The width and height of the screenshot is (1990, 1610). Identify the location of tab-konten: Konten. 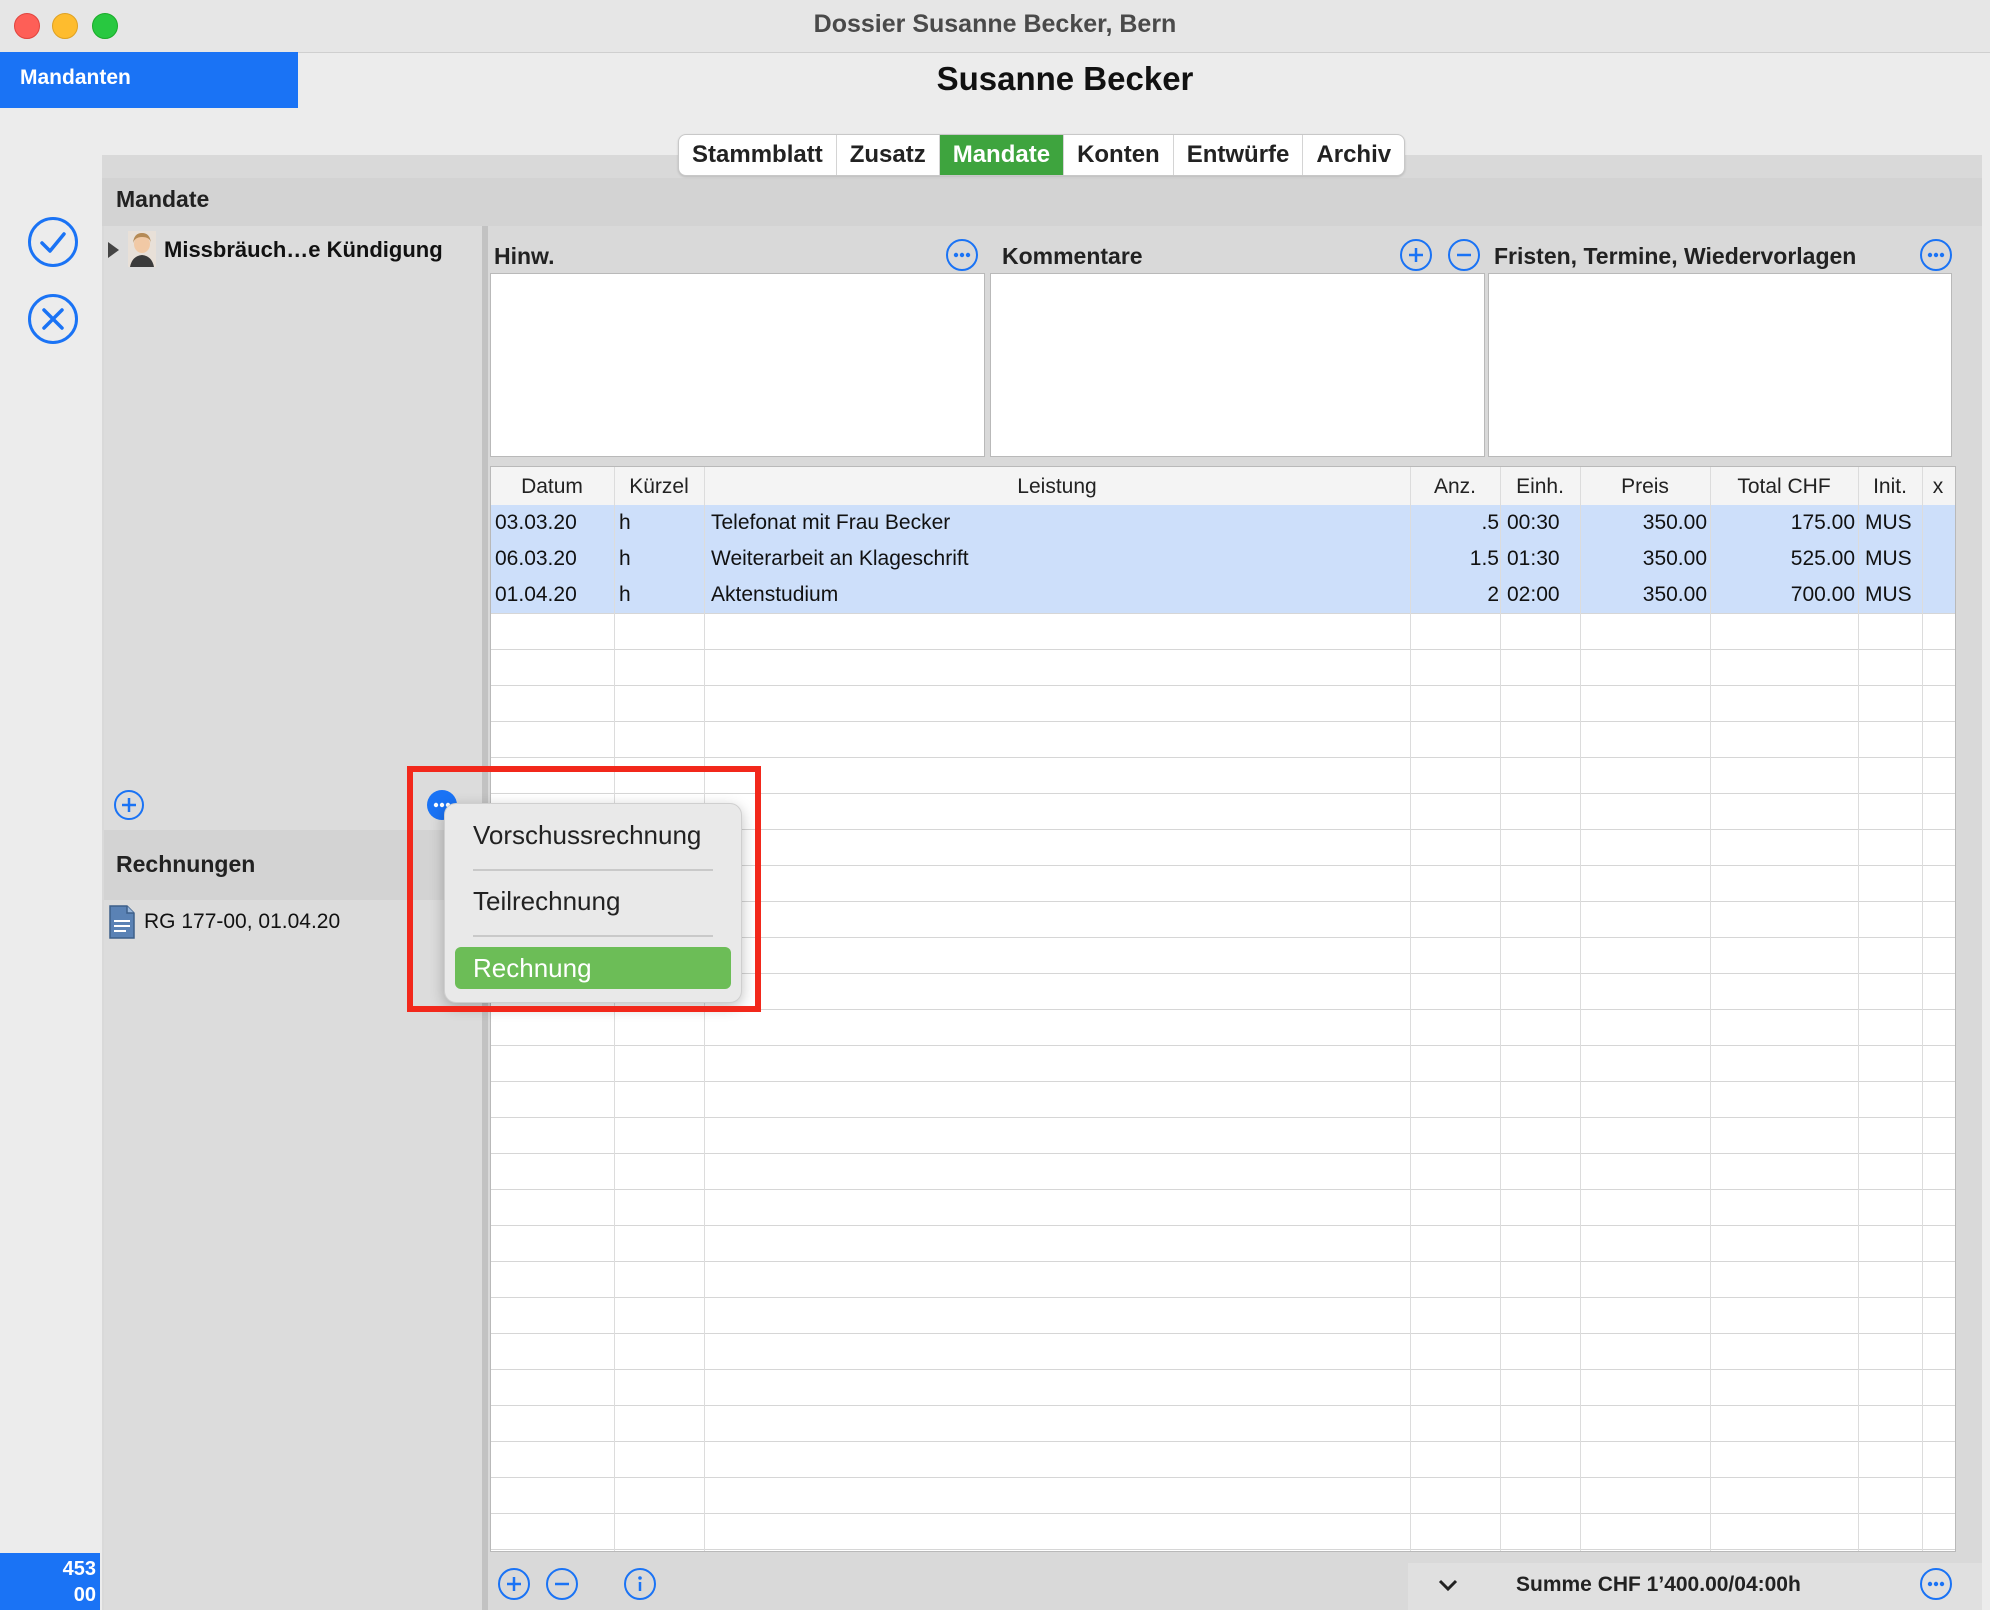
(1119, 155).